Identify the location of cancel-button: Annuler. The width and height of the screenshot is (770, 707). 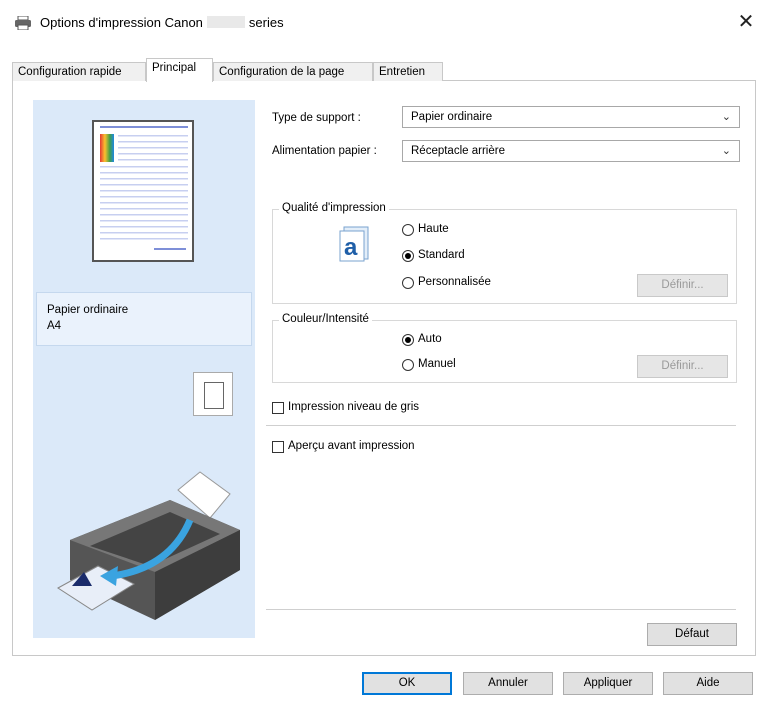
(508, 683).